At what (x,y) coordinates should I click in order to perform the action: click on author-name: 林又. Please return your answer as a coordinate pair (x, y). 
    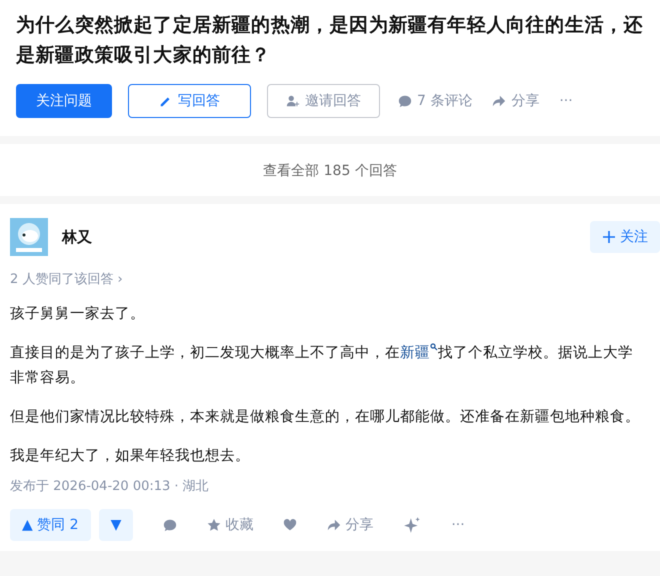
    Looking at the image, I should click on (77, 237).